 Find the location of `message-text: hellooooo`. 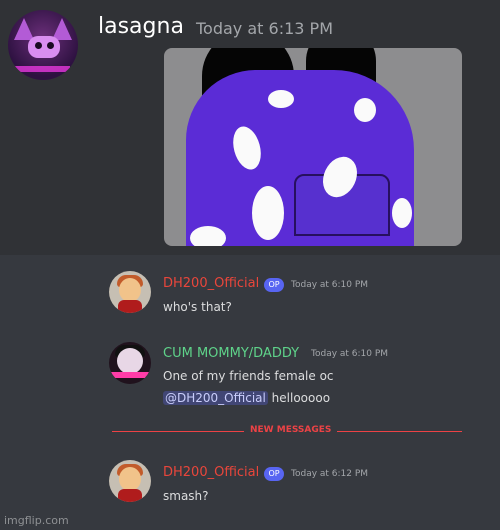

message-text: hellooooo is located at coordinates (301, 398).